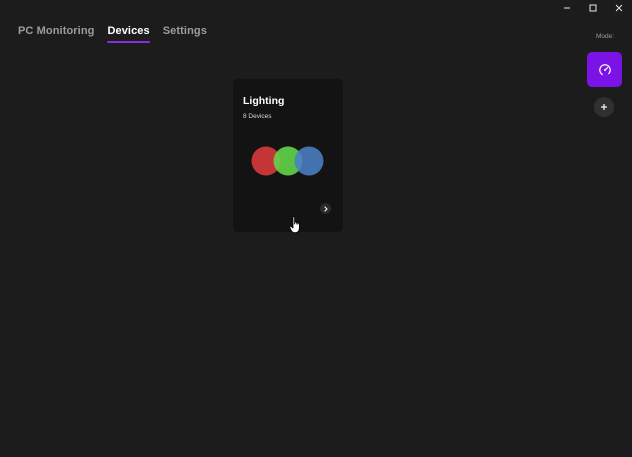 The image size is (632, 457). I want to click on close-button, so click(619, 8).